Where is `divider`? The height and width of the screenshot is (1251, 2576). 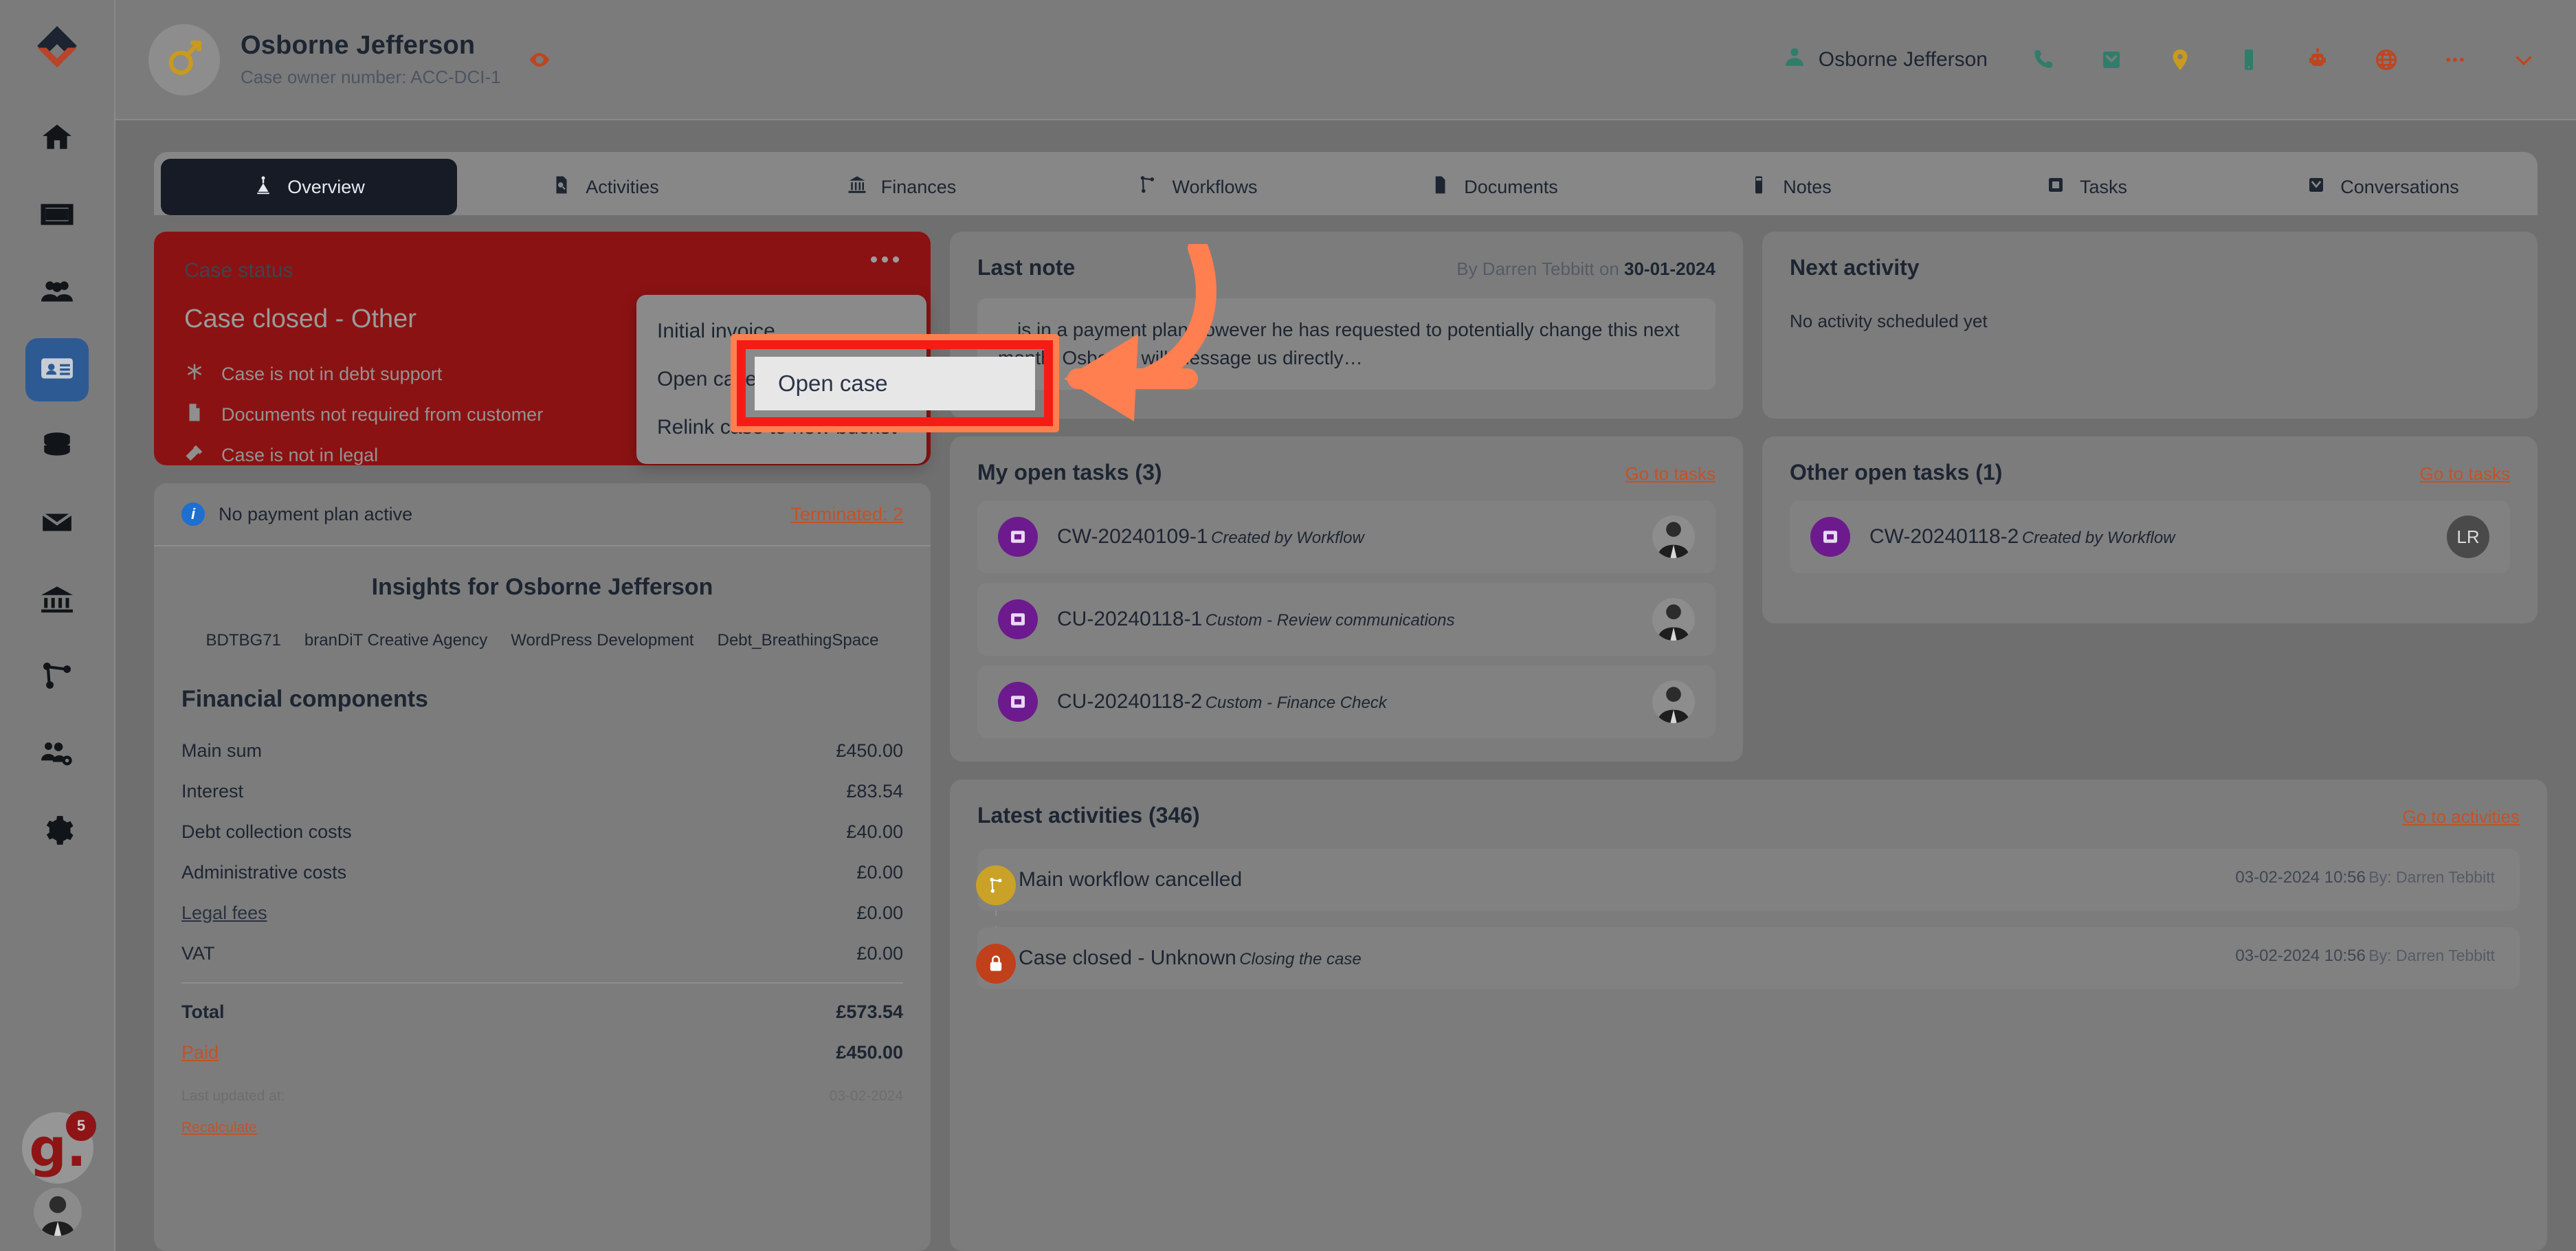 divider is located at coordinates (542, 983).